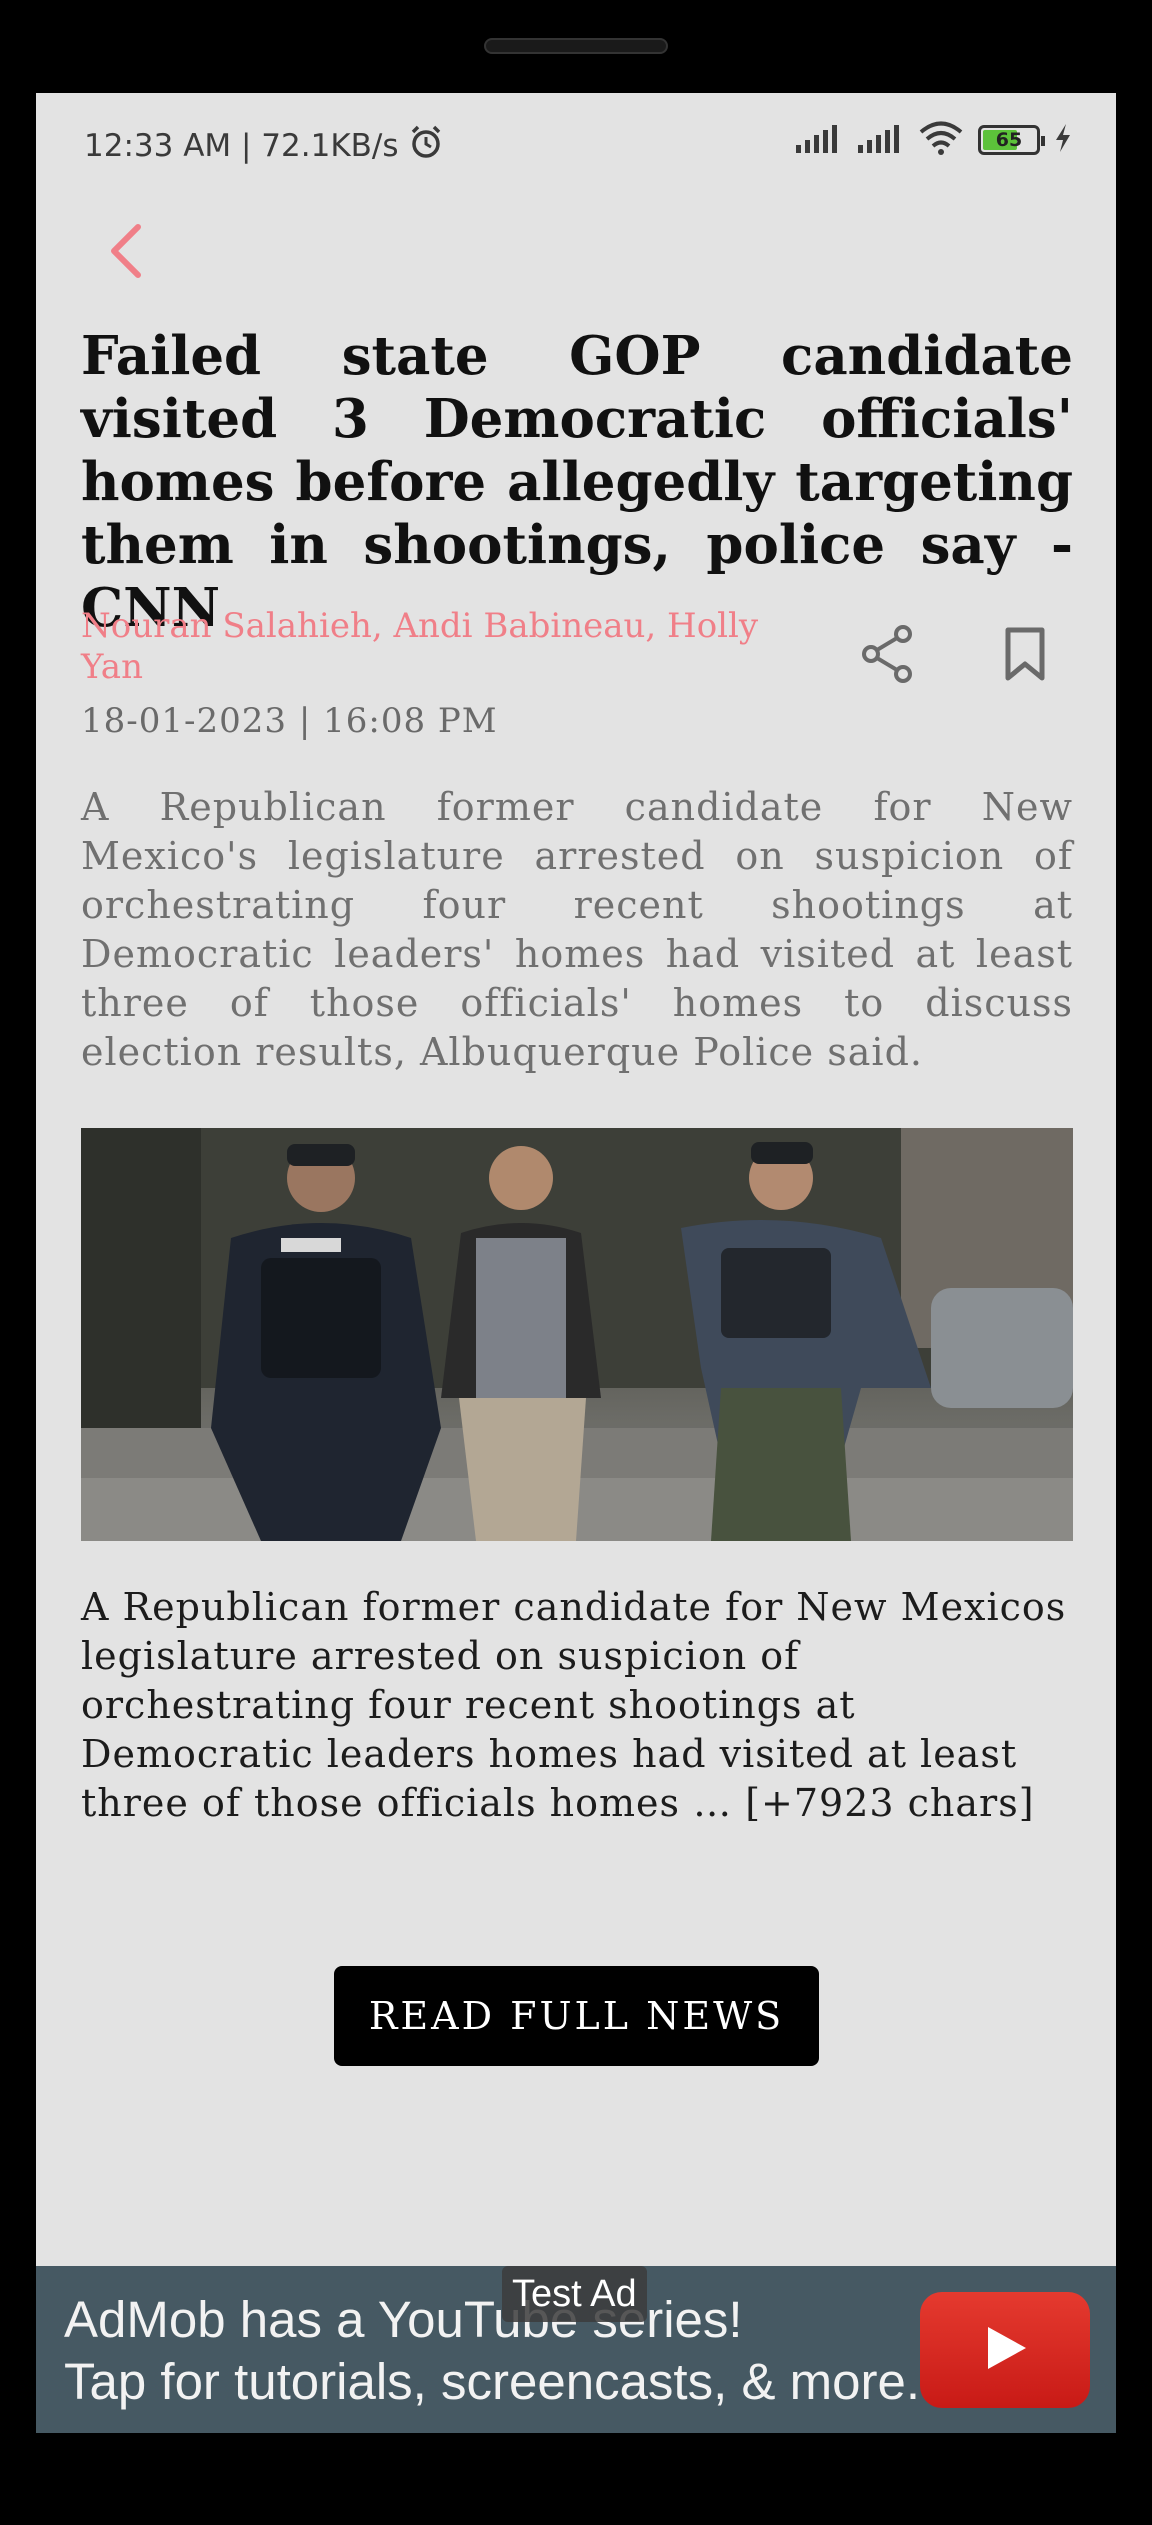  I want to click on battery-level: 65, so click(1009, 140).